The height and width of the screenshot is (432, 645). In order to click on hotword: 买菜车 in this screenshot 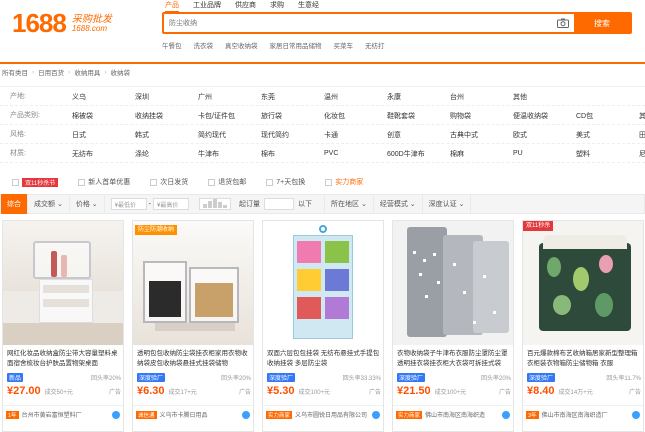, I will do `click(344, 45)`.